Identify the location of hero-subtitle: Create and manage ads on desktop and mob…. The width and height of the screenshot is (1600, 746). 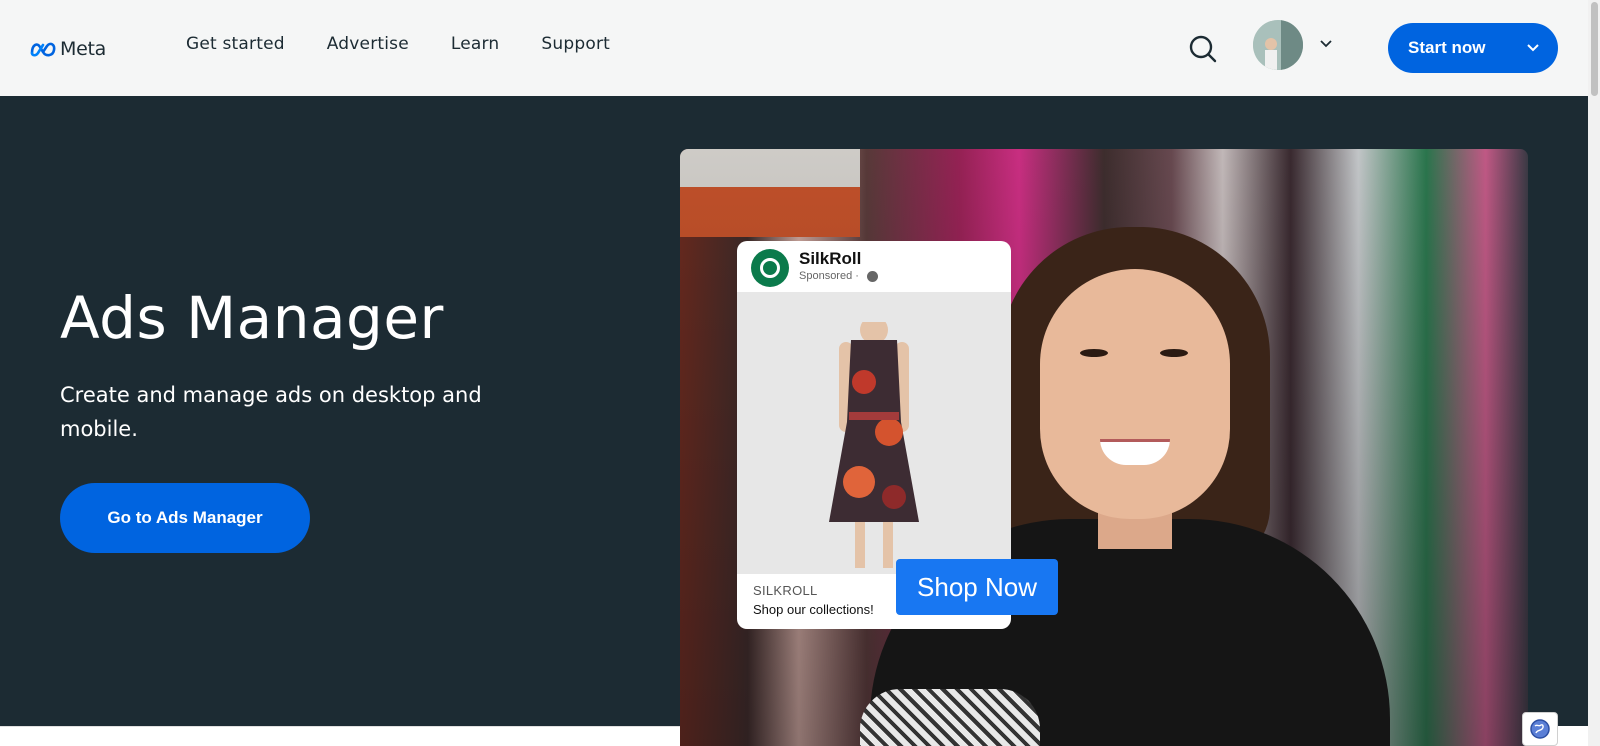
(271, 412).